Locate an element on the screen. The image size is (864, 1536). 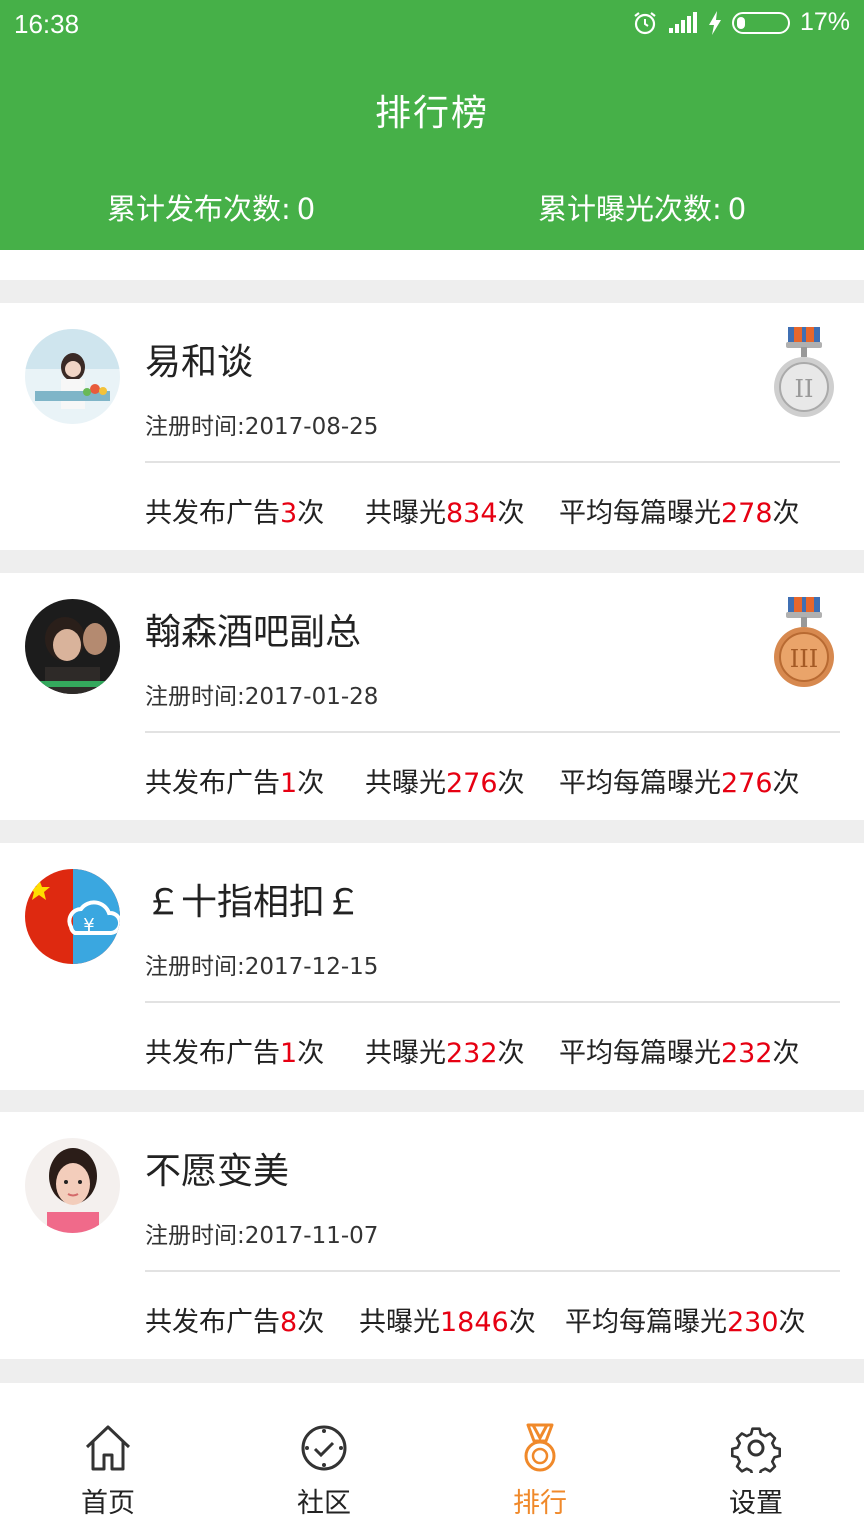
avg-value: 278 is located at coordinates (747, 513).